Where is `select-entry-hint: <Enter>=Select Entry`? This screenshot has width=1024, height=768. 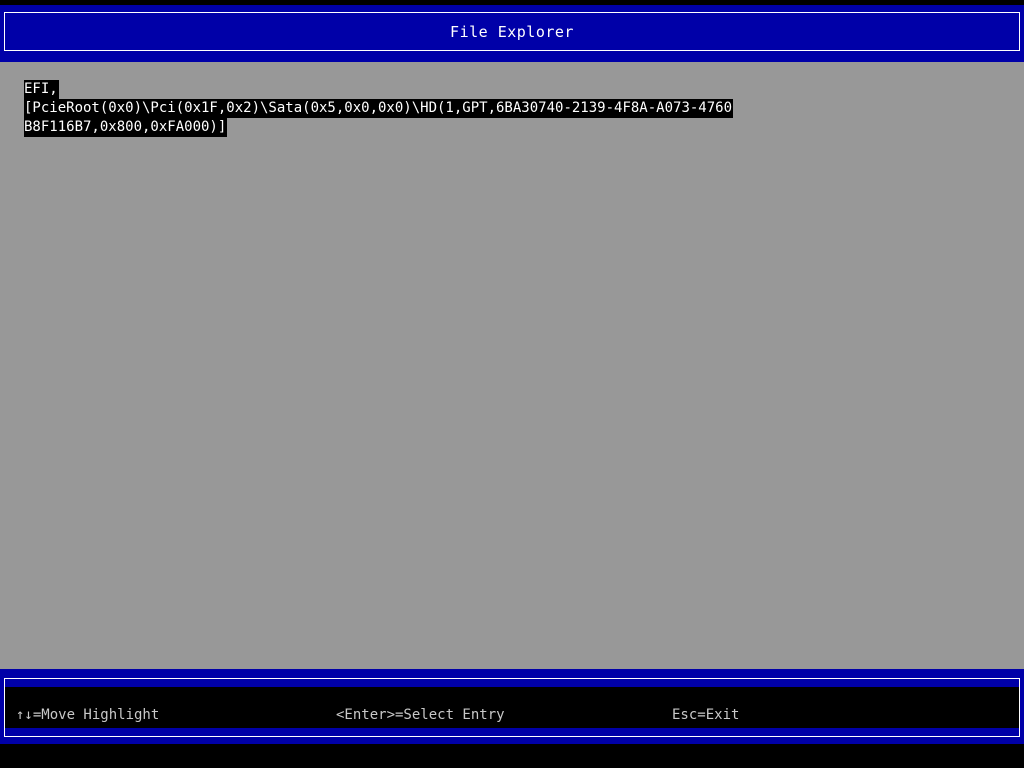
select-entry-hint: <Enter>=Select Entry is located at coordinates (420, 715).